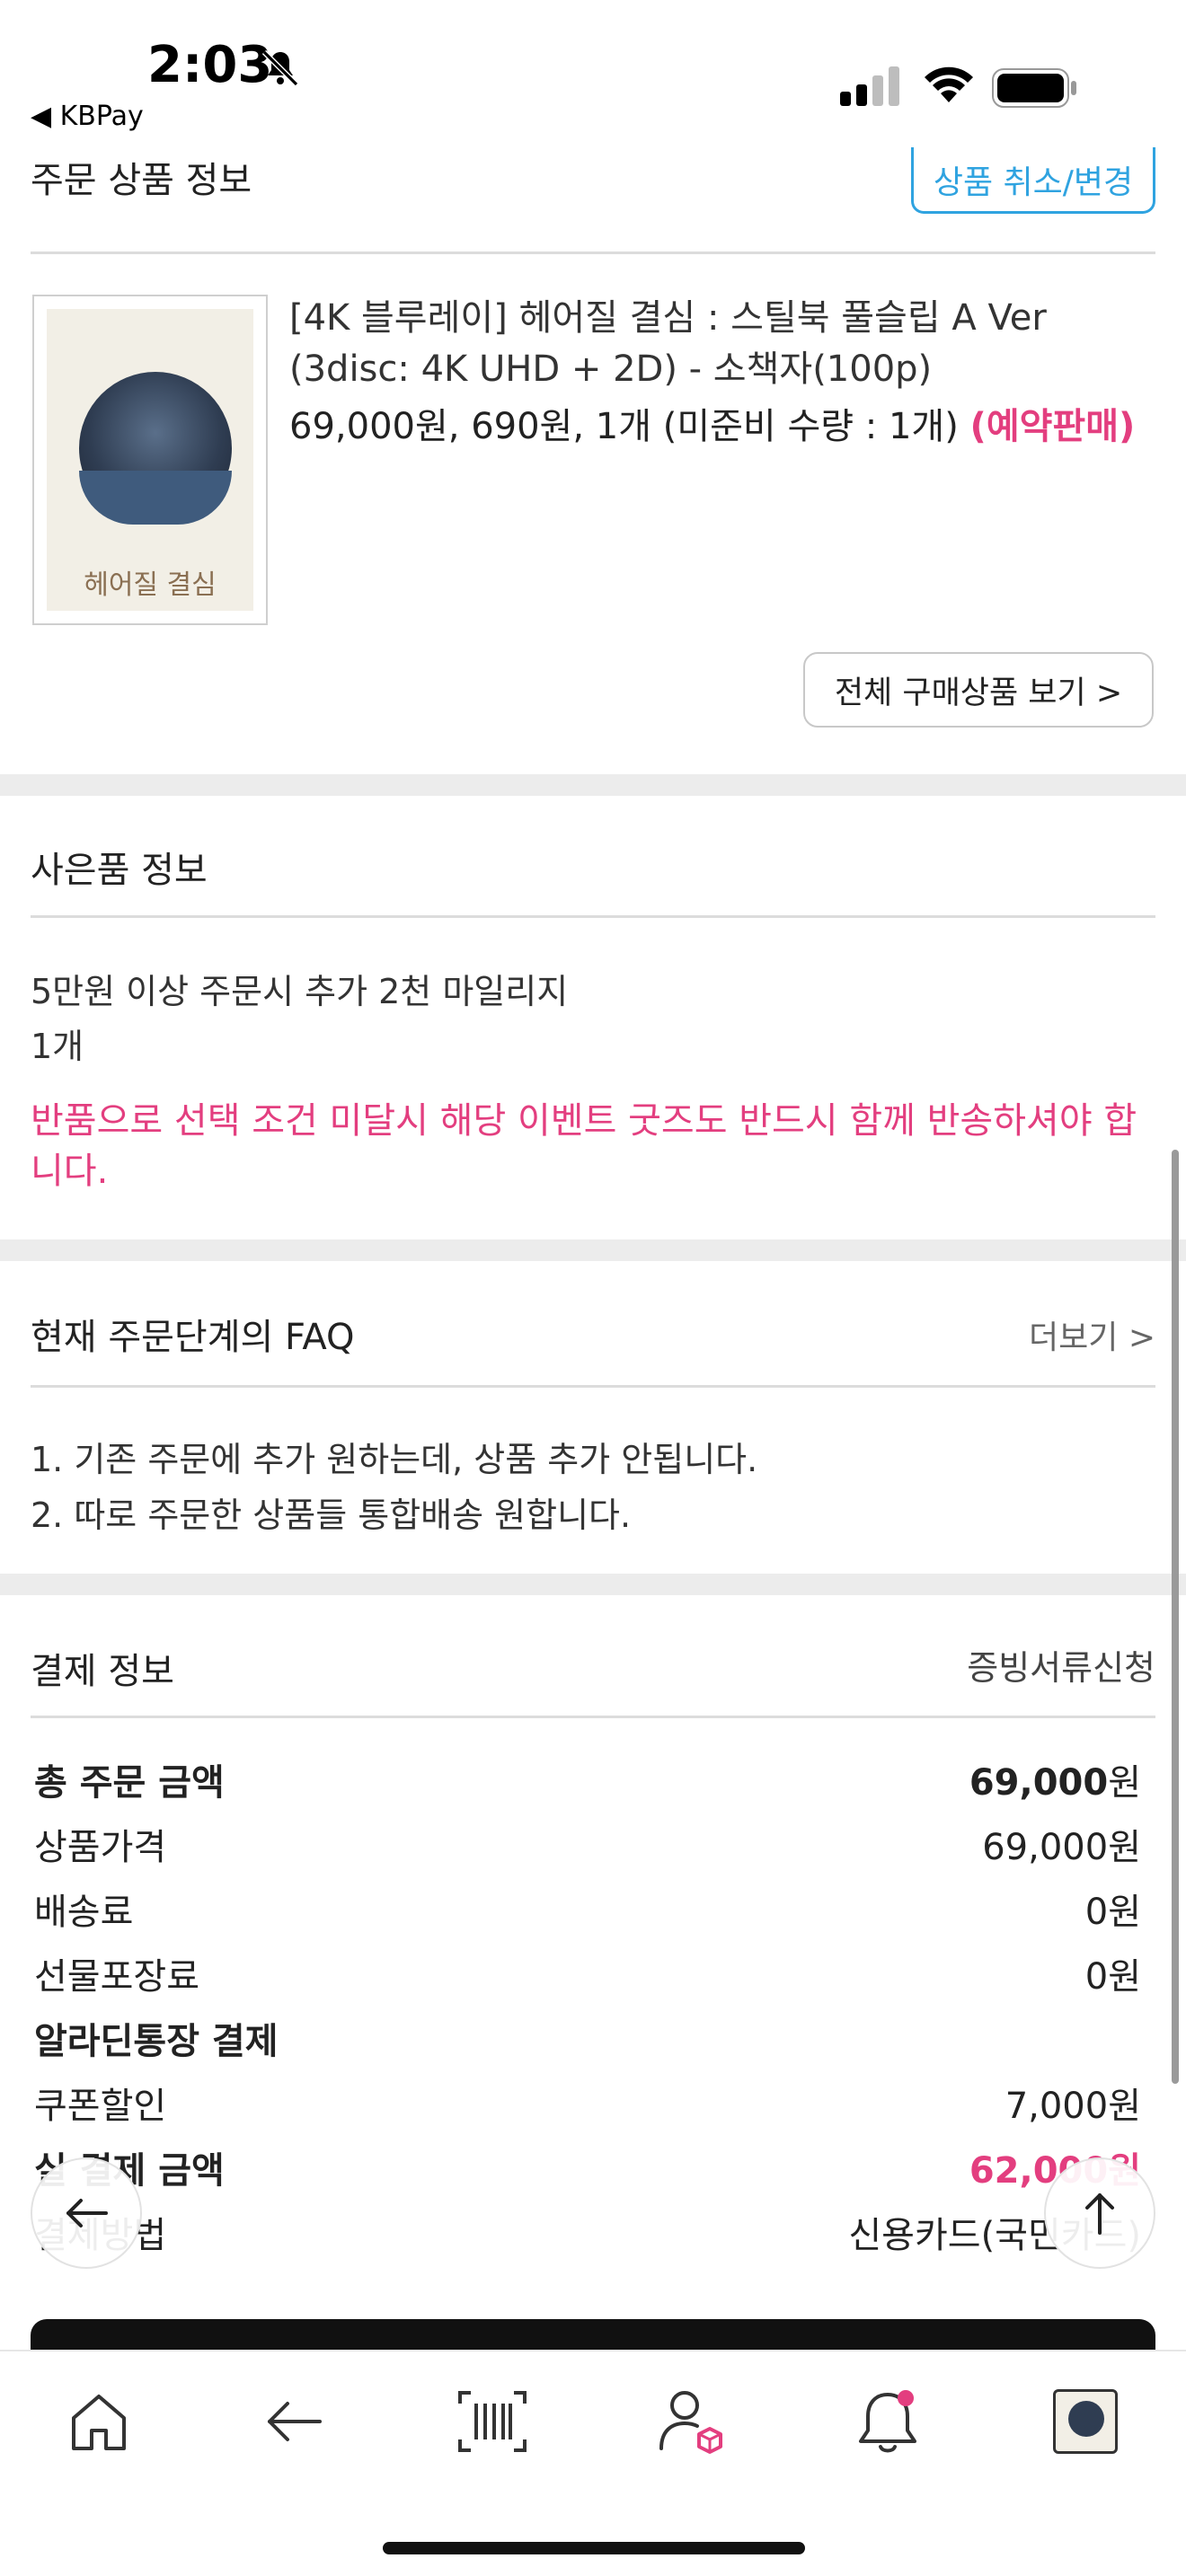  I want to click on pay-label: 알라딘통장 결제, so click(156, 2041).